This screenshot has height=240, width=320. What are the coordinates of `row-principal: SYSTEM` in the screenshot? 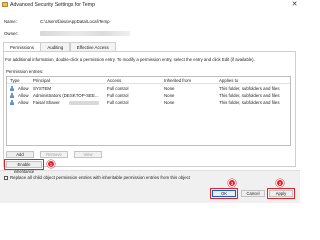 It's located at (42, 88).